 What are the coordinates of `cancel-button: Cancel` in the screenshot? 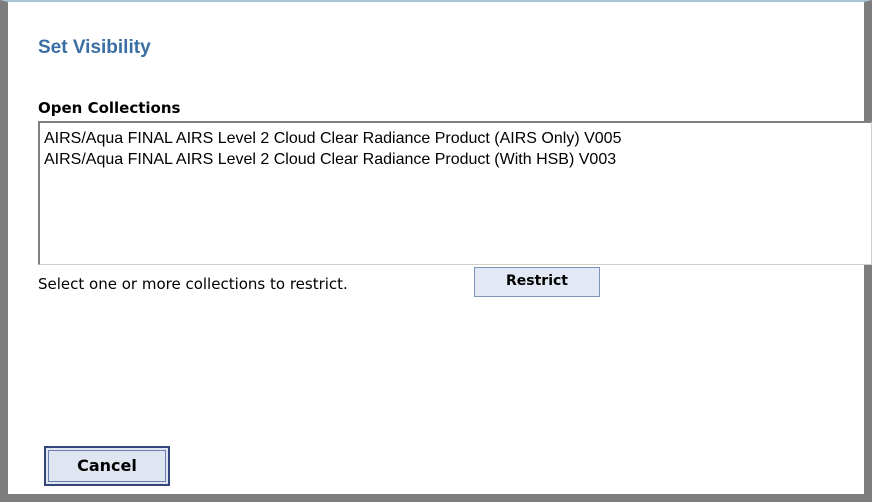 It's located at (107, 466).